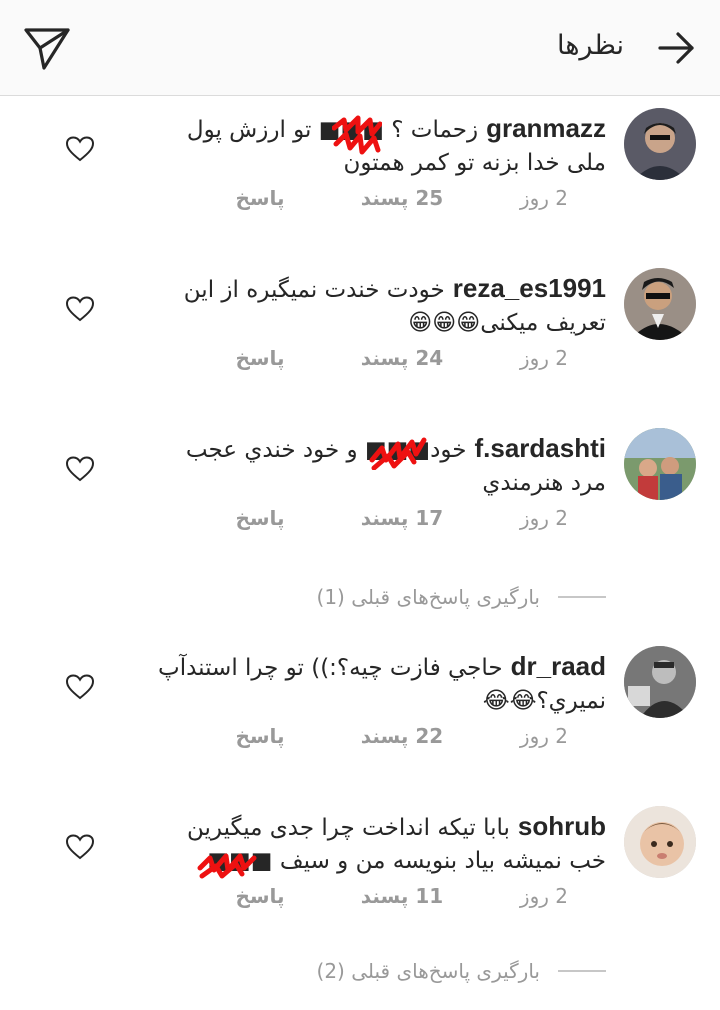  I want to click on comment-likes: 24 پسند, so click(402, 361).